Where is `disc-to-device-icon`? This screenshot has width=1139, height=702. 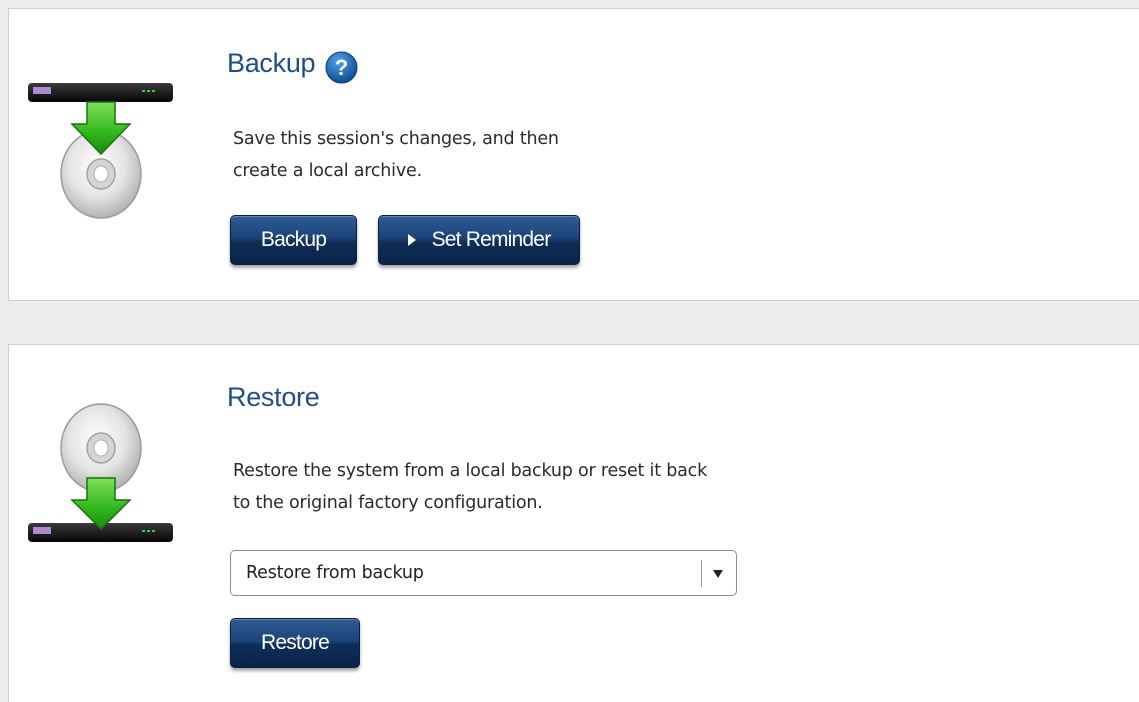 disc-to-device-icon is located at coordinates (100, 478).